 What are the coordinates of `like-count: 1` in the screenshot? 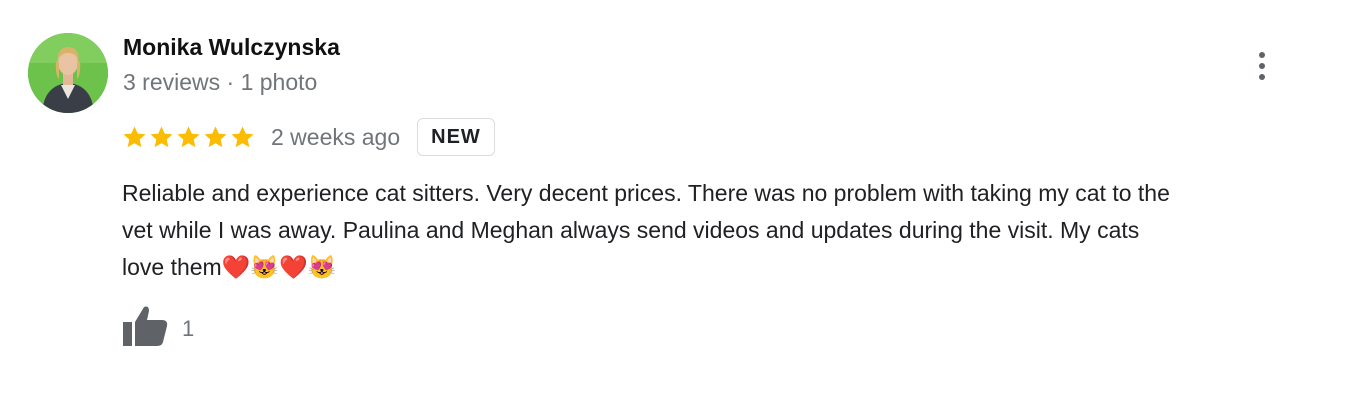 It's located at (188, 328).